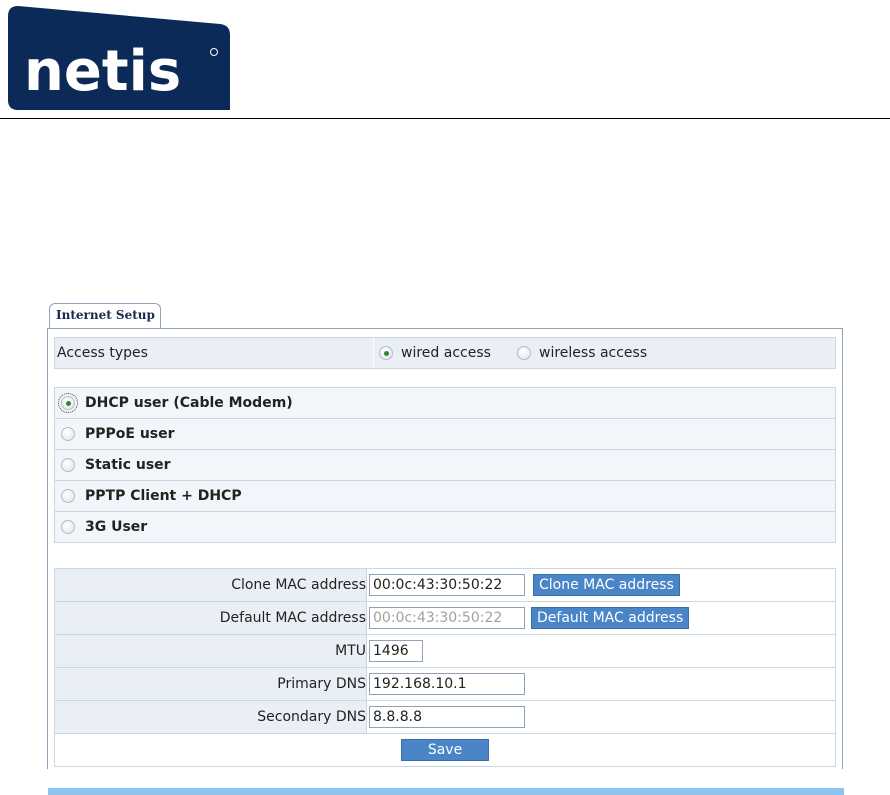 The image size is (890, 795). What do you see at coordinates (445, 403) in the screenshot?
I see `connection-type-dhcp: DHCP user (Cable Modem)` at bounding box center [445, 403].